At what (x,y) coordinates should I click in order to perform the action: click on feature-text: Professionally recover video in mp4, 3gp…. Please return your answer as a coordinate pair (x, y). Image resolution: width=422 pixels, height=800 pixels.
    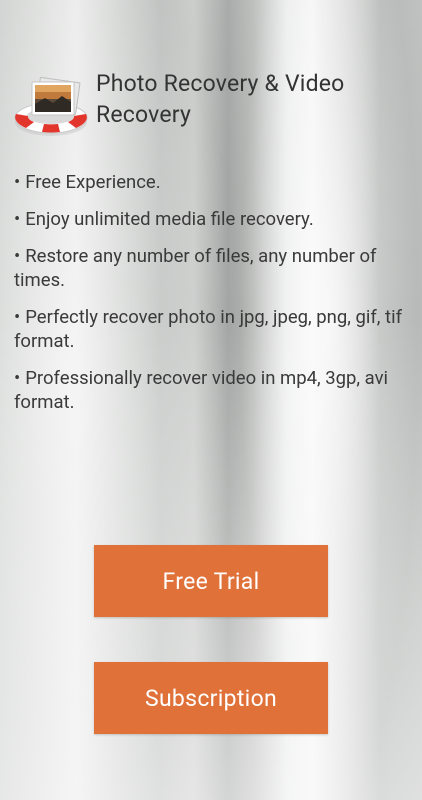
    Looking at the image, I should click on (201, 390).